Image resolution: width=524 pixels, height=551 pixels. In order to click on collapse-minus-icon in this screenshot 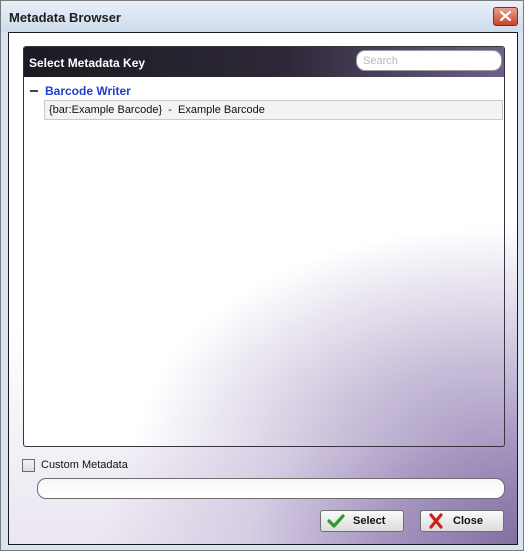, I will do `click(34, 91)`.